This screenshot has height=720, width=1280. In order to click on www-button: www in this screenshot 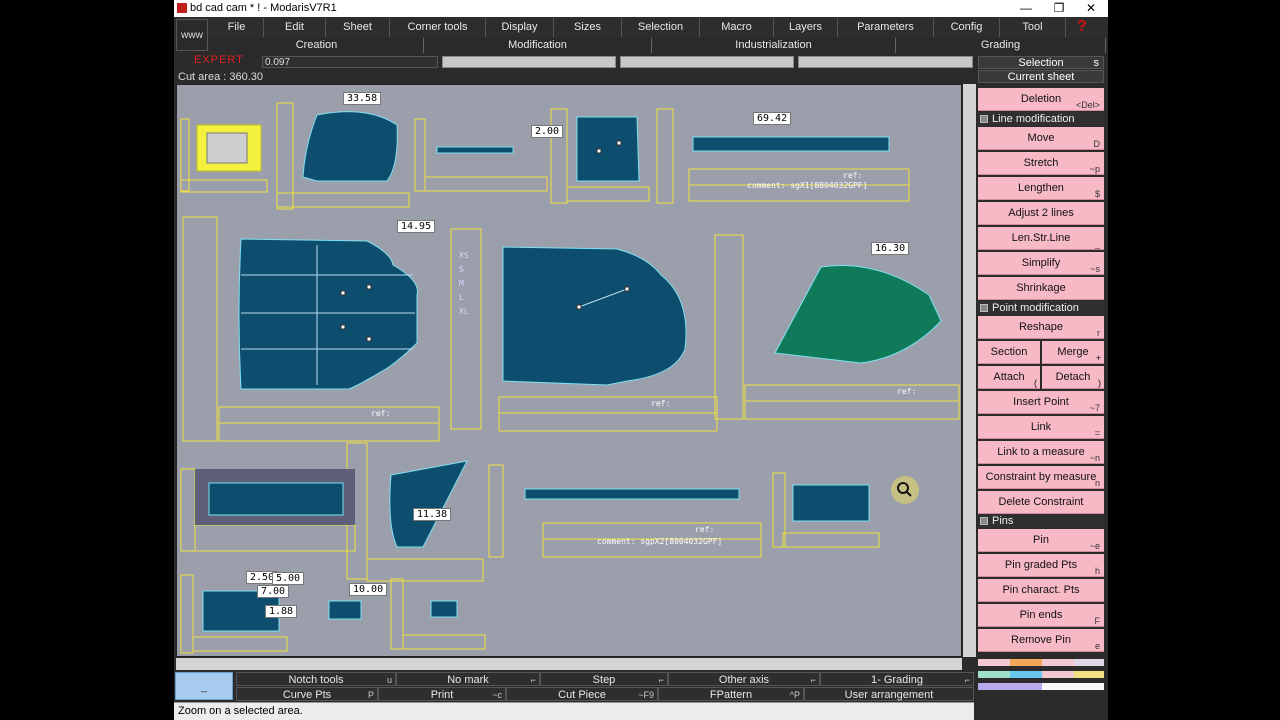, I will do `click(192, 35)`.